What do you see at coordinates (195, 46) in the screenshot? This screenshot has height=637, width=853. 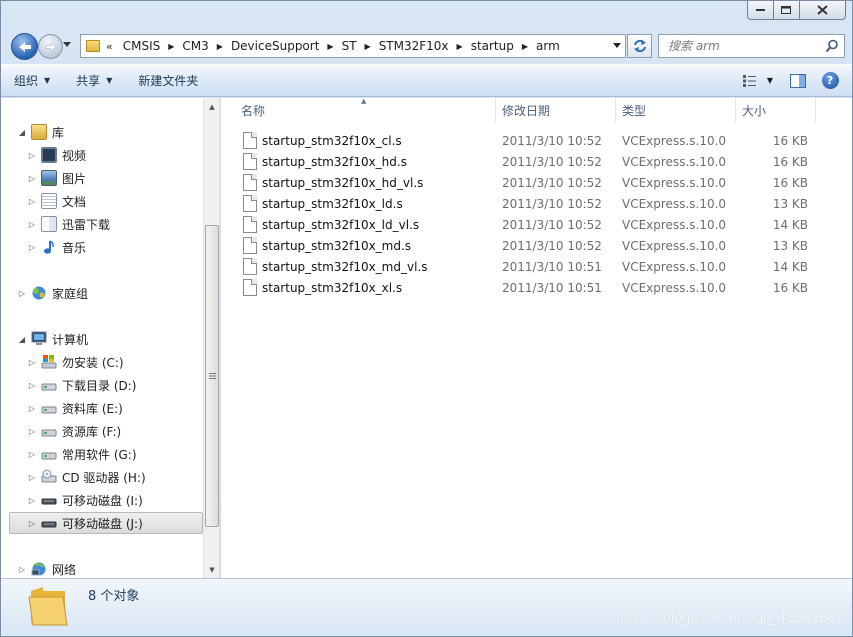 I see `breadcrumb-cm3: CM3` at bounding box center [195, 46].